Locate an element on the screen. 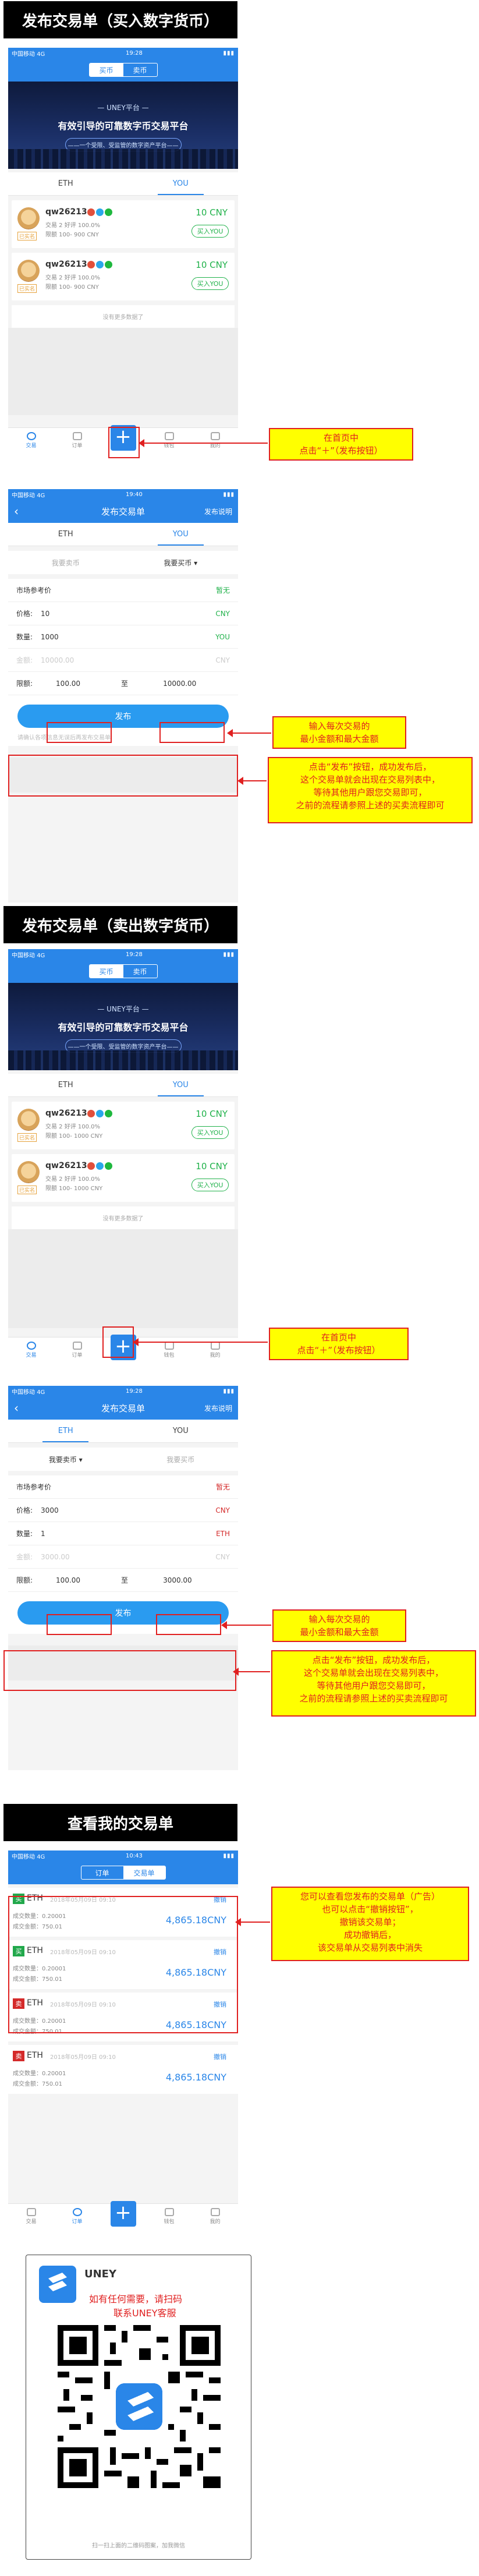 This screenshot has width=479, height=2576. page-title: 发布交易单 is located at coordinates (123, 512).